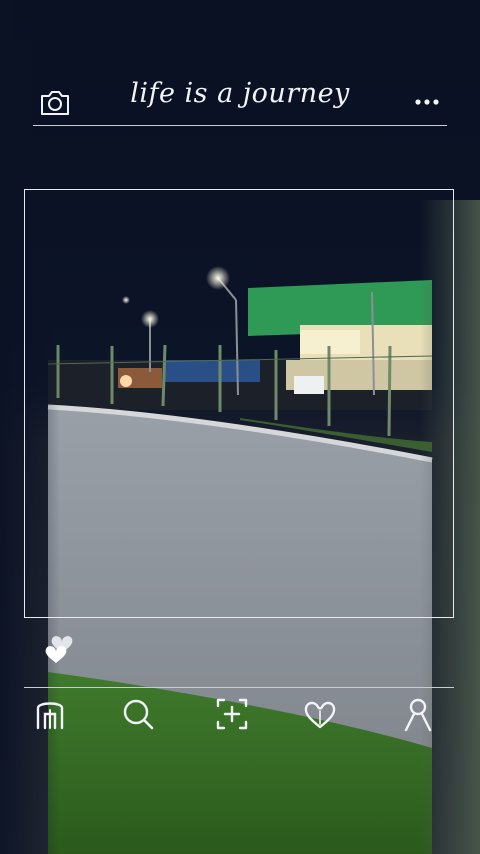 Image resolution: width=480 pixels, height=854 pixels. I want to click on add-post-icon, so click(232, 714).